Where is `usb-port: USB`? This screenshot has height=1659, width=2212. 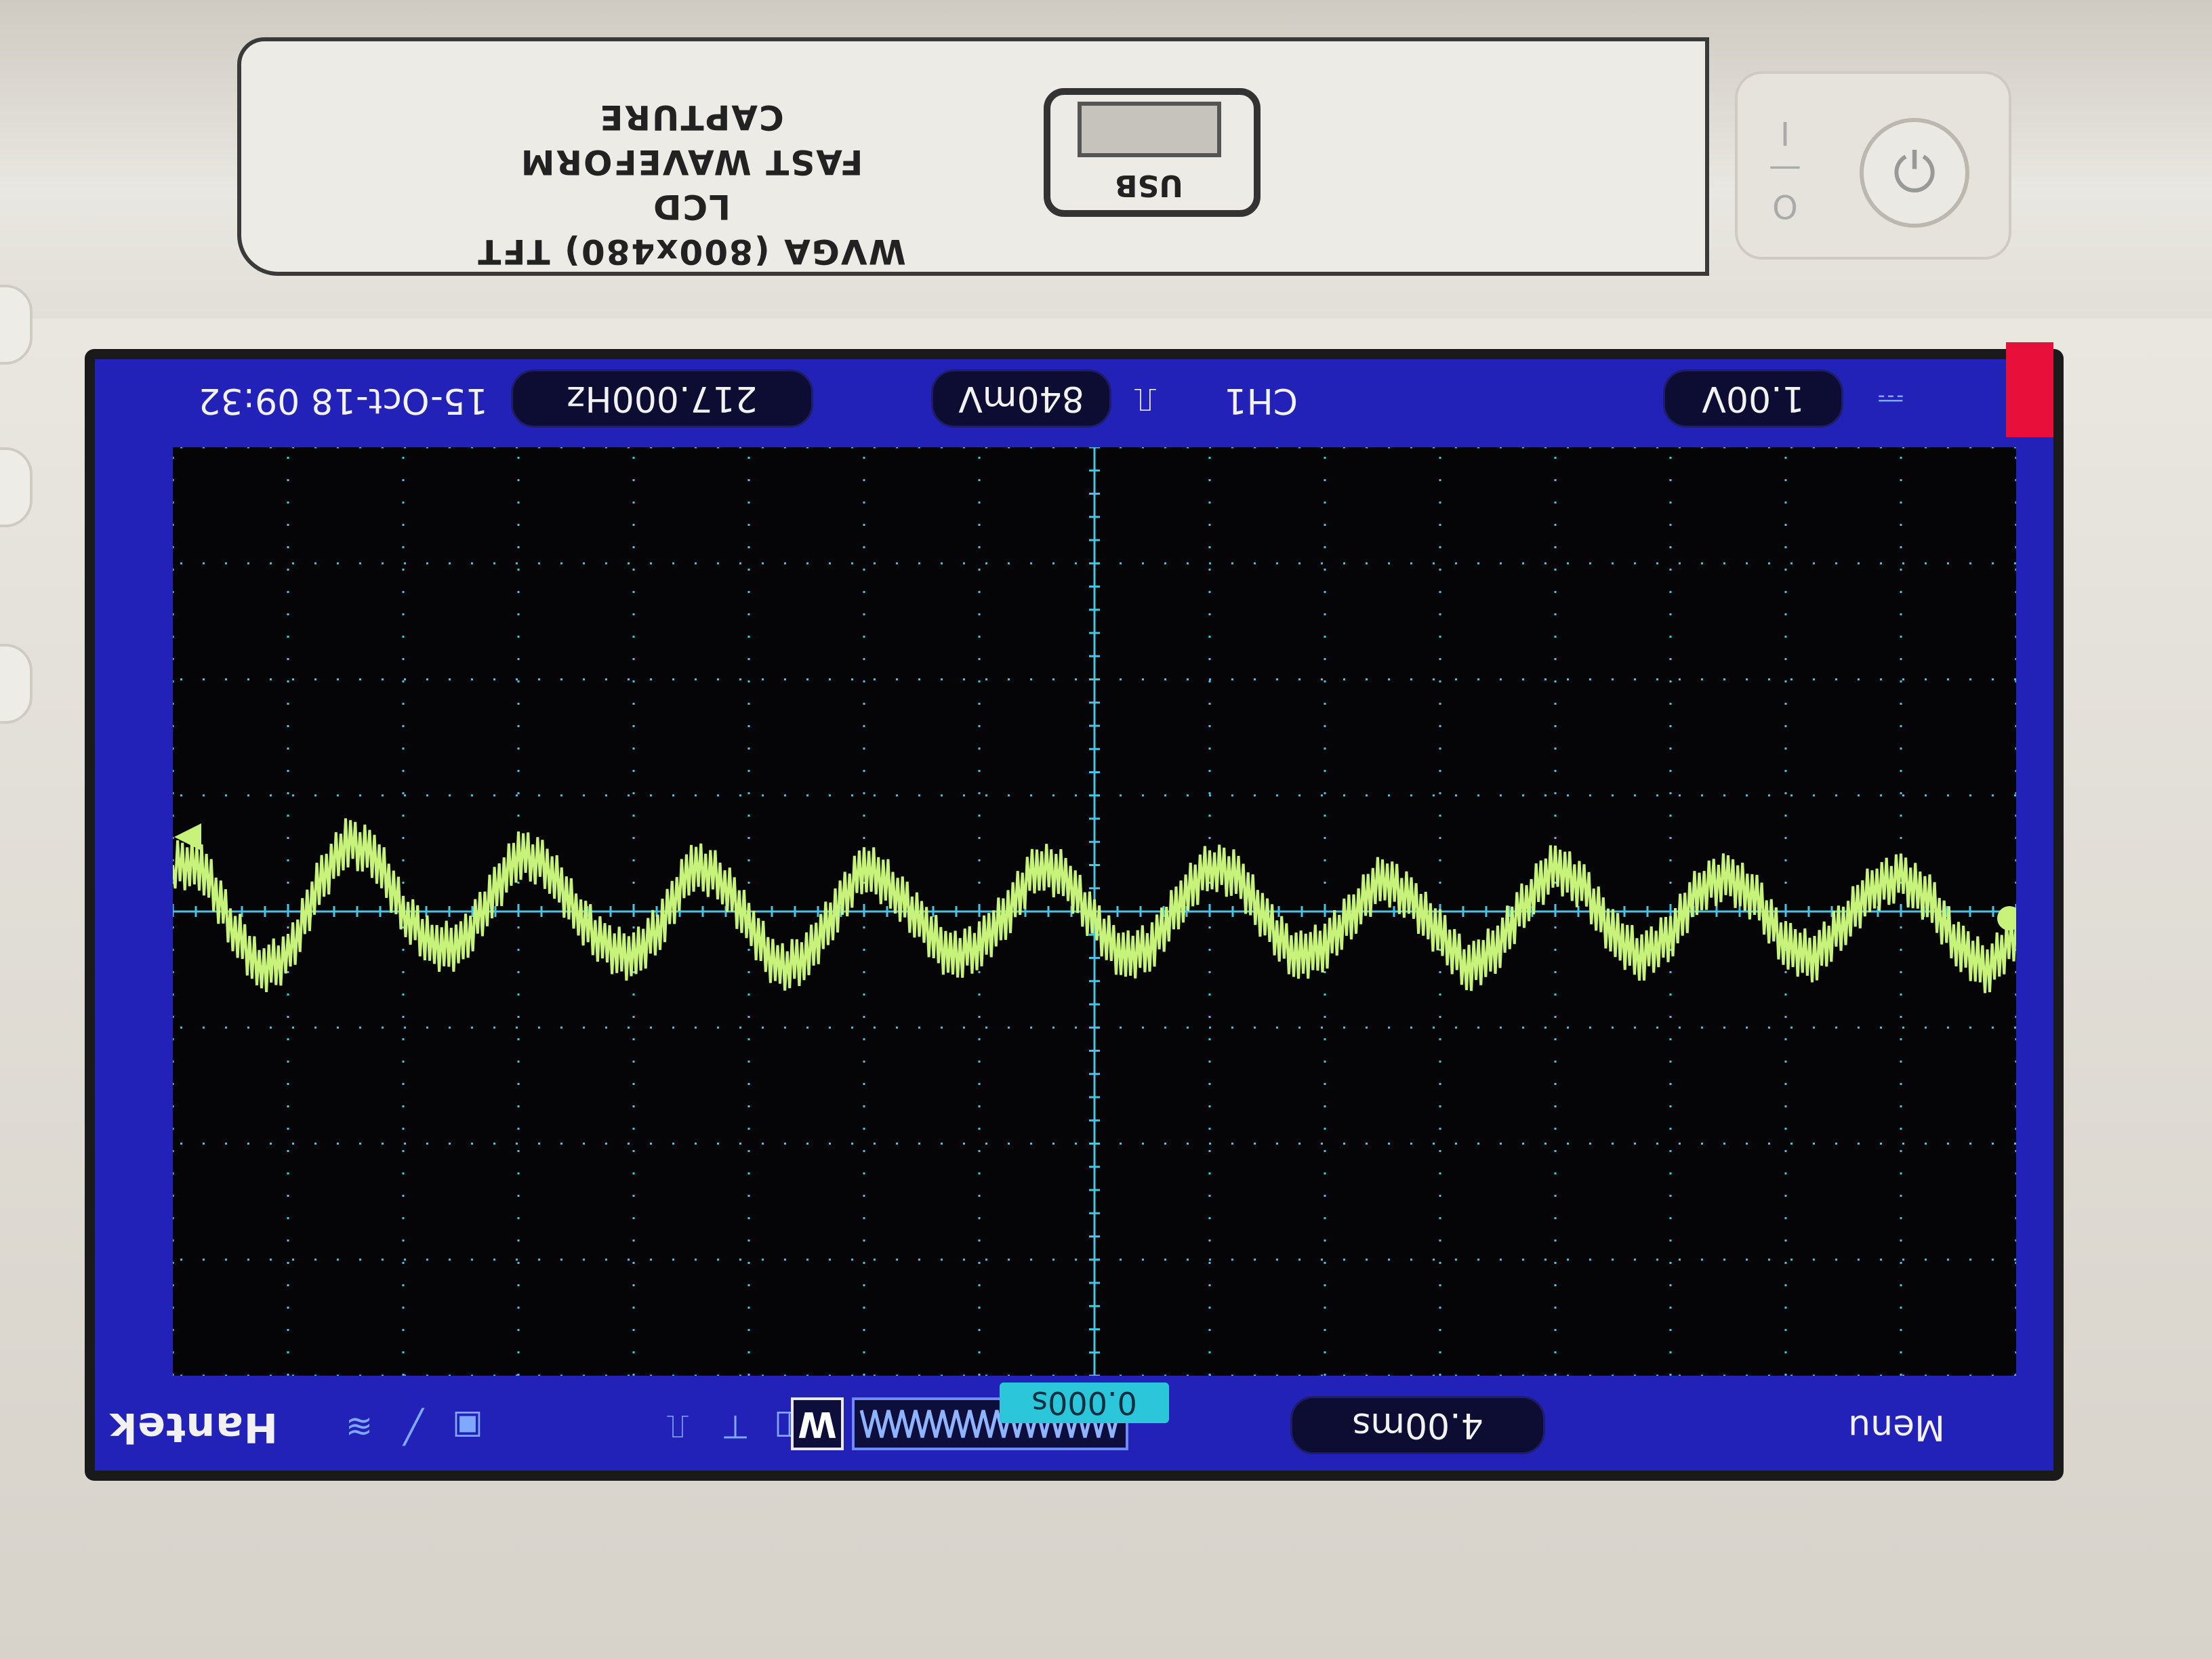
usb-port: USB is located at coordinates (1152, 152).